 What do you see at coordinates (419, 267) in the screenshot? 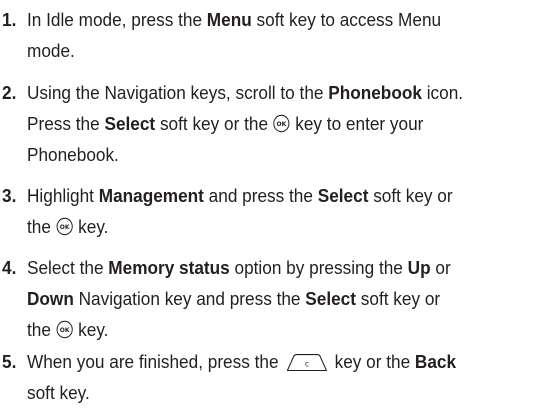
I see `up-key-label: Up` at bounding box center [419, 267].